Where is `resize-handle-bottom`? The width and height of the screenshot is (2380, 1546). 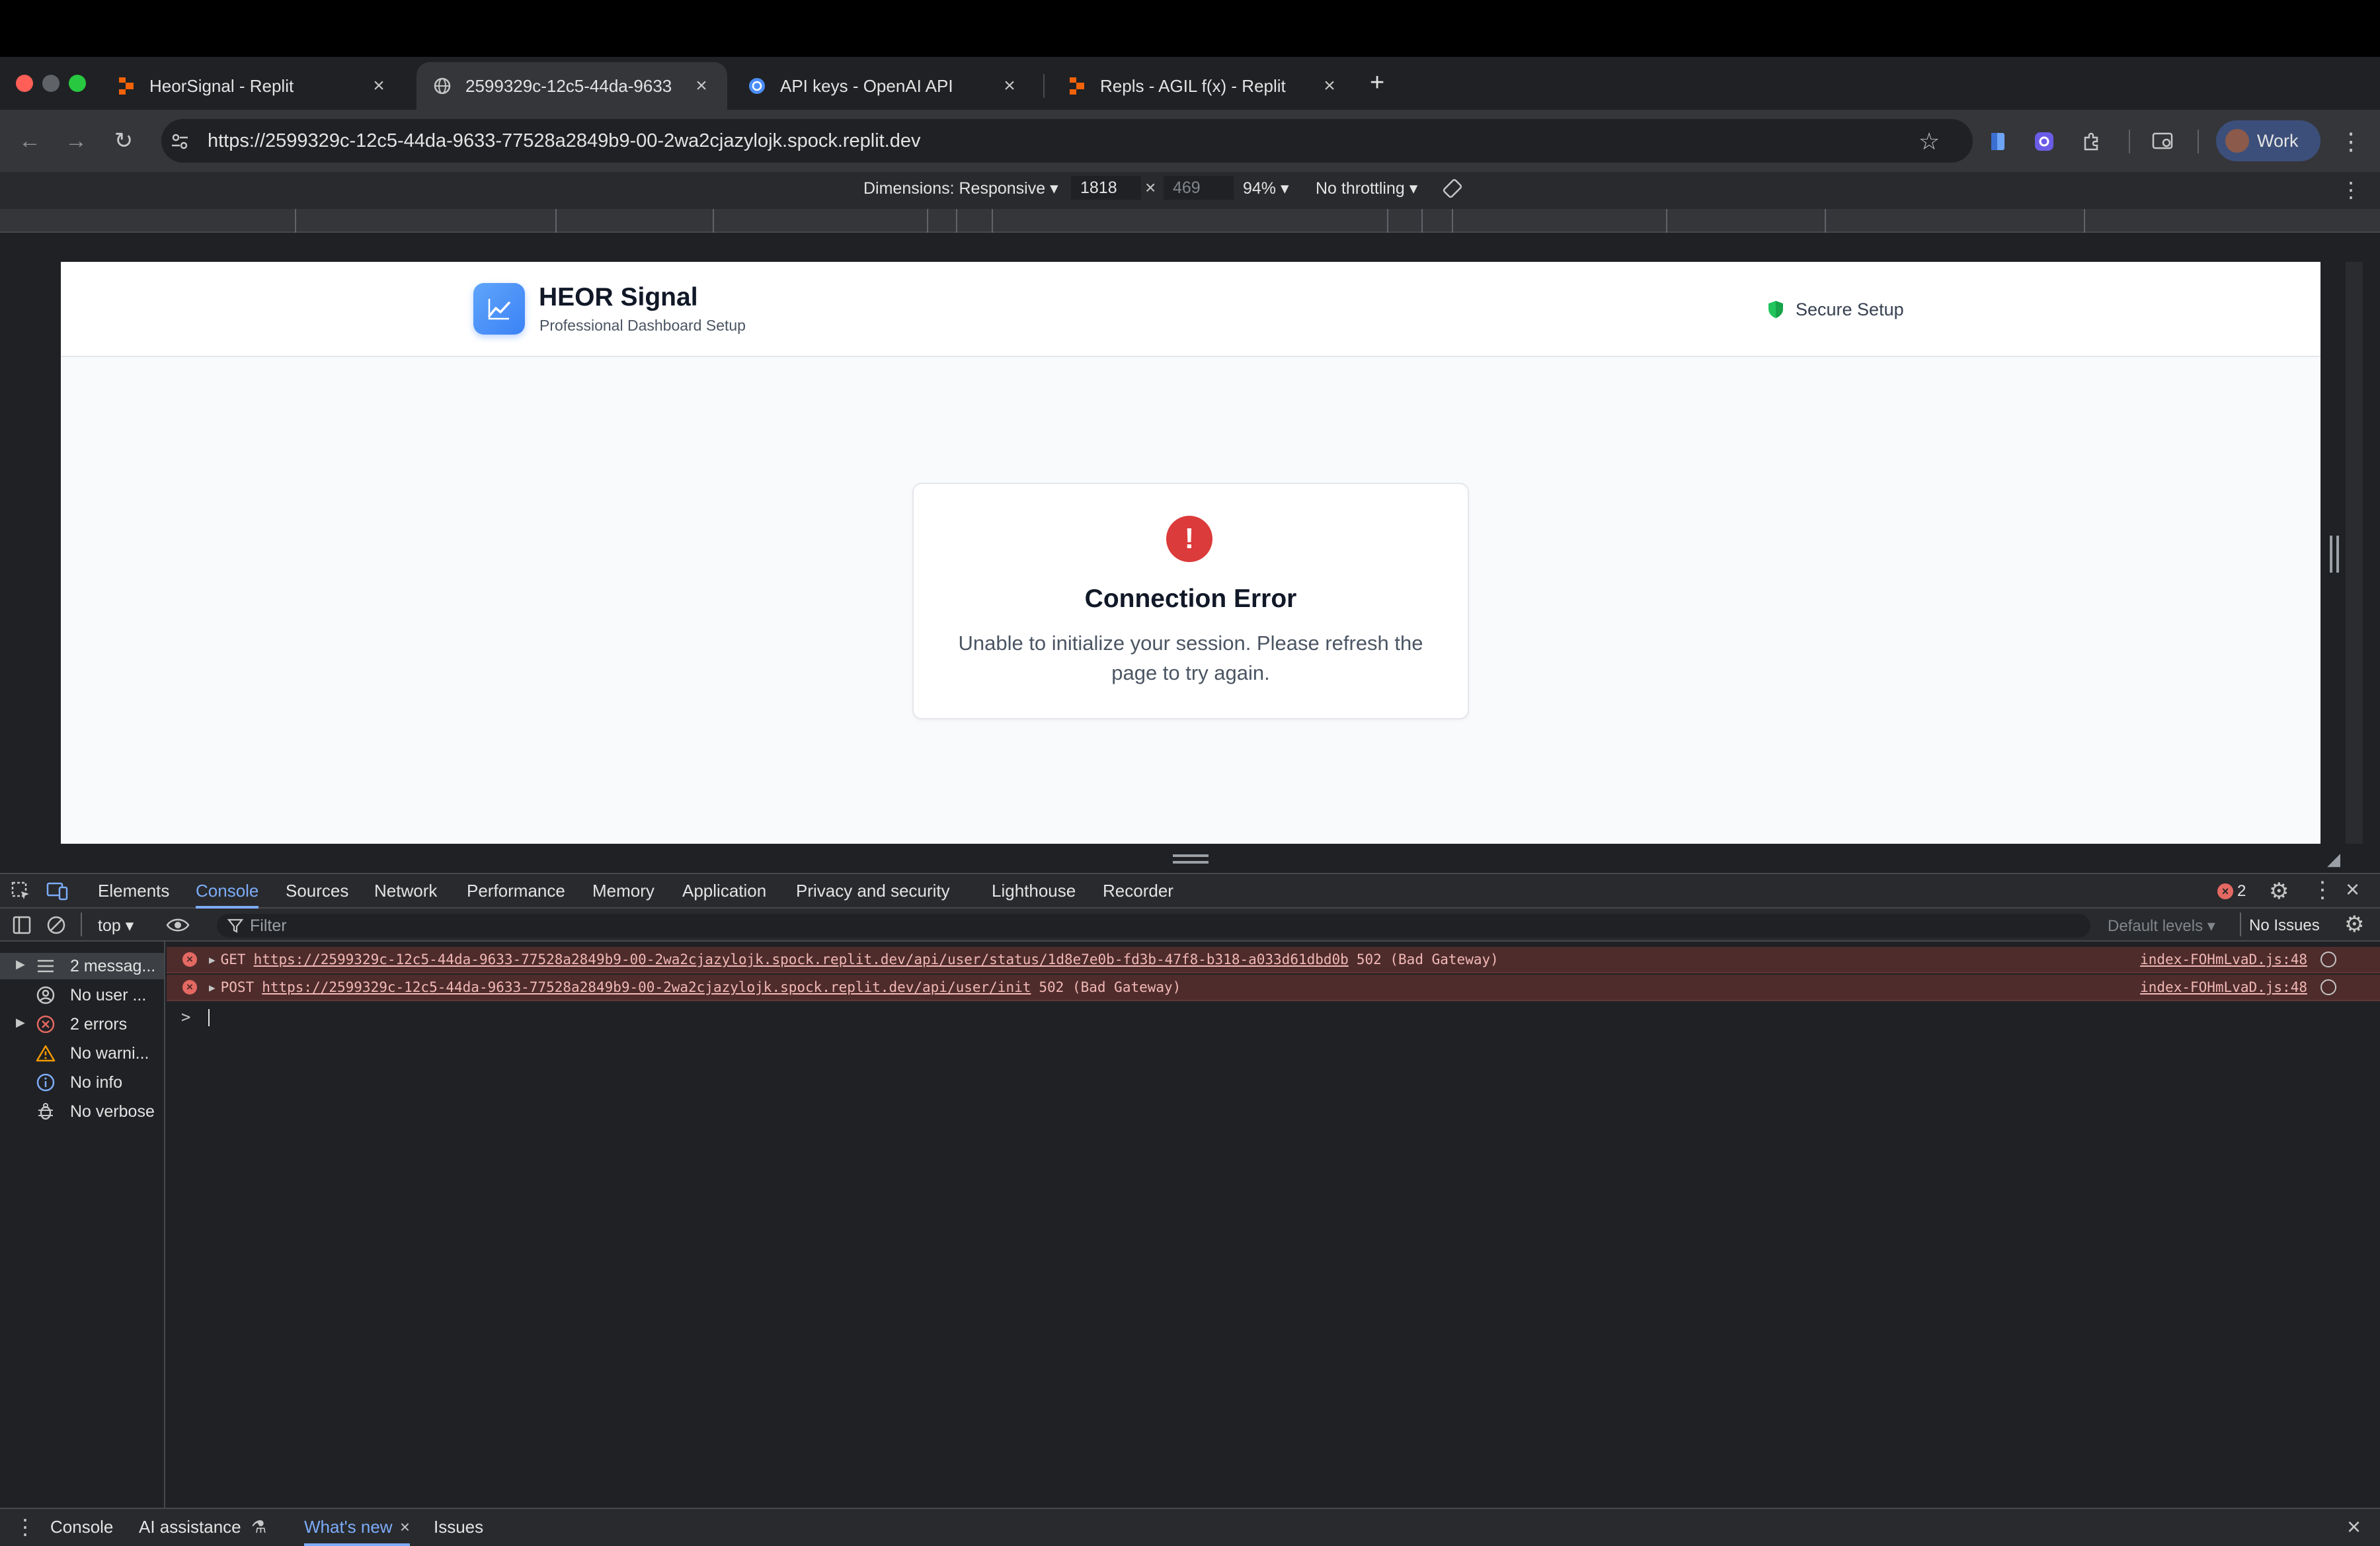
resize-handle-bottom is located at coordinates (1191, 859).